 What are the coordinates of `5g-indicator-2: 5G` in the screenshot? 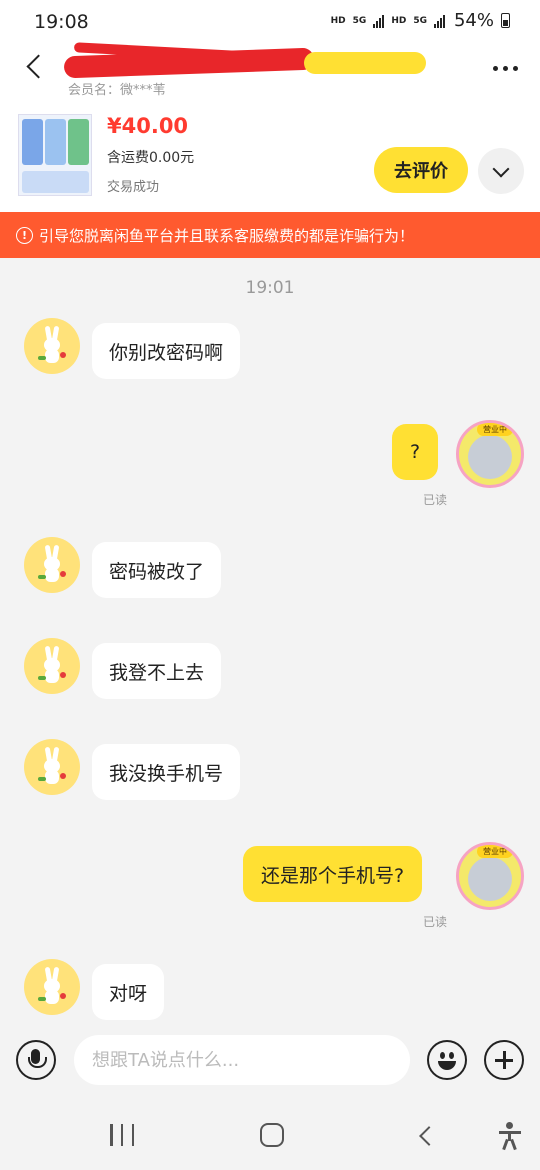 It's located at (420, 20).